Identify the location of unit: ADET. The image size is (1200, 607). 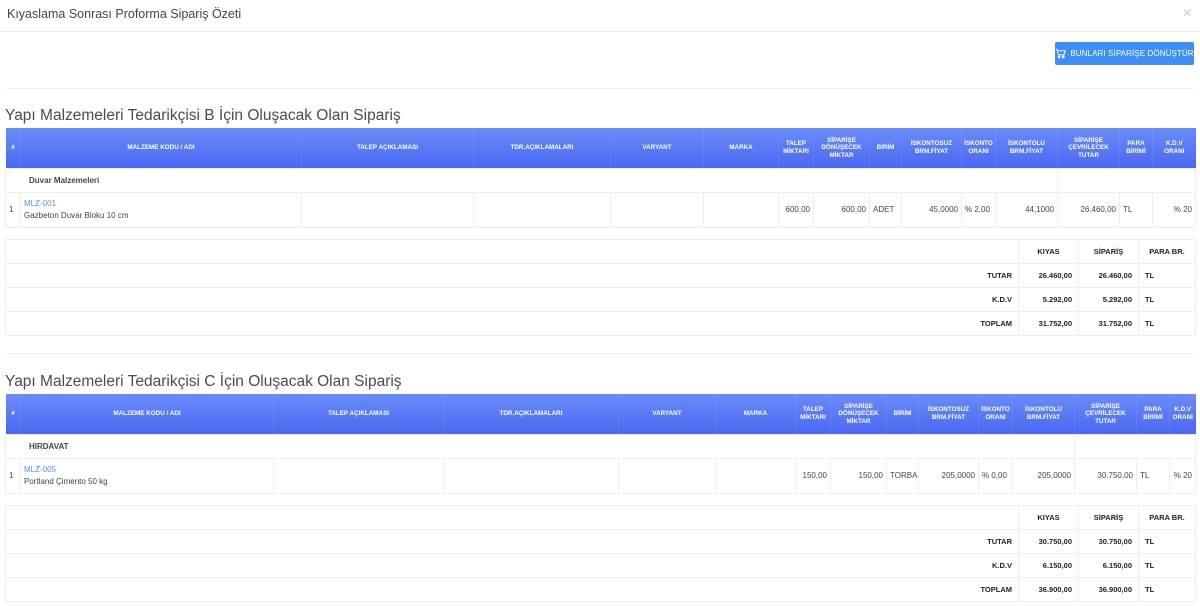
(885, 209).